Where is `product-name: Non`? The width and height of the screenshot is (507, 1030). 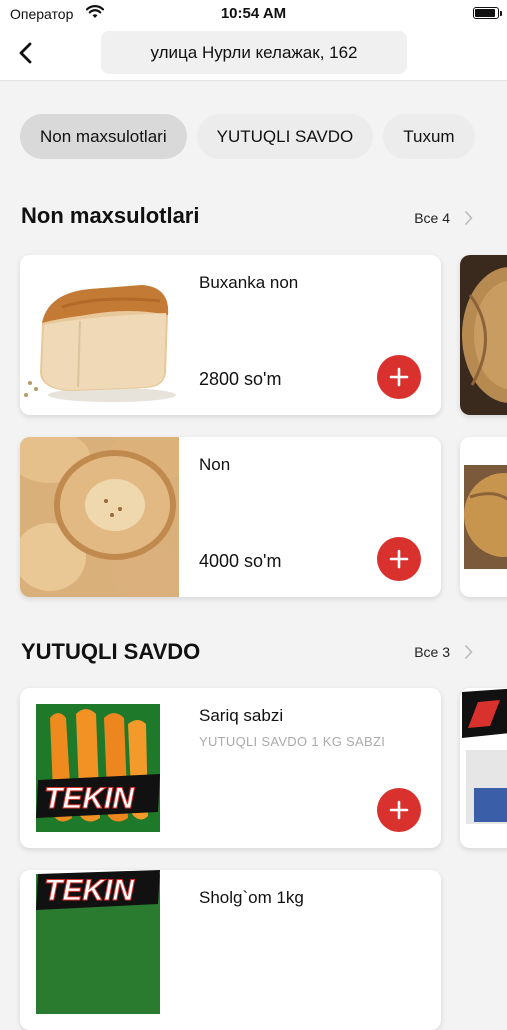 product-name: Non is located at coordinates (215, 464).